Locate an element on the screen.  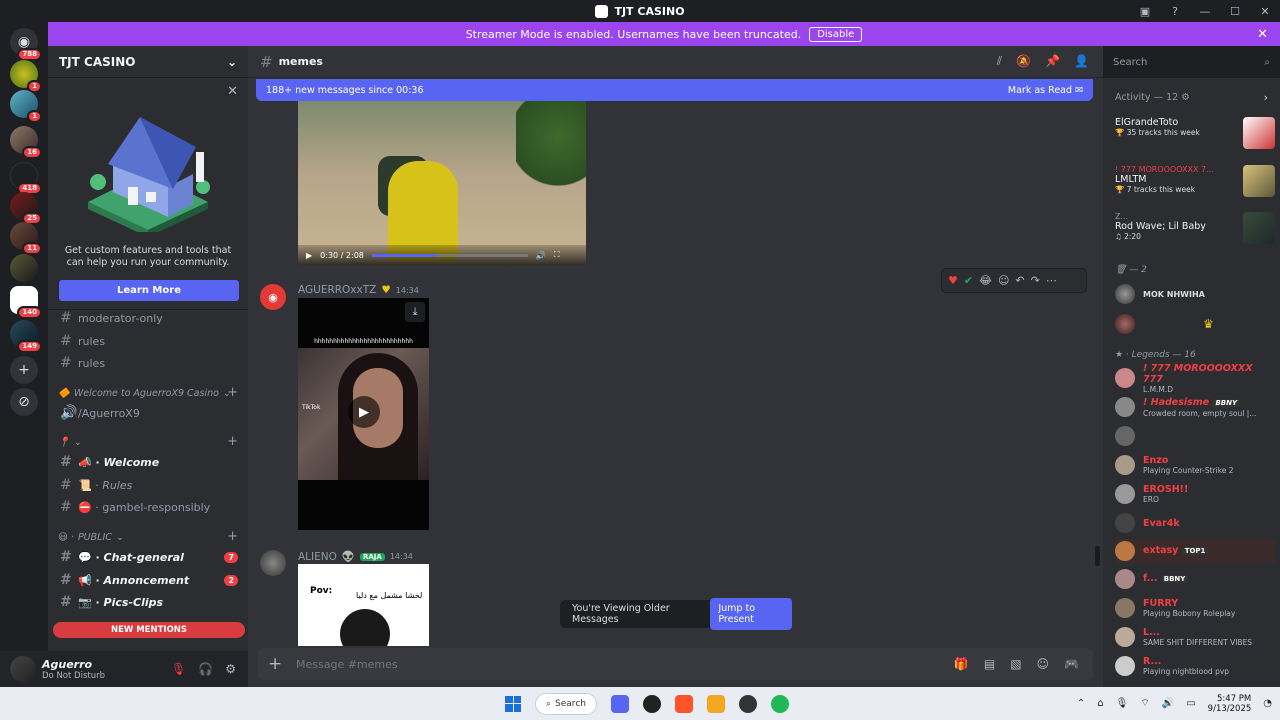
microphone-icon: 🎙 is located at coordinates (1122, 703).